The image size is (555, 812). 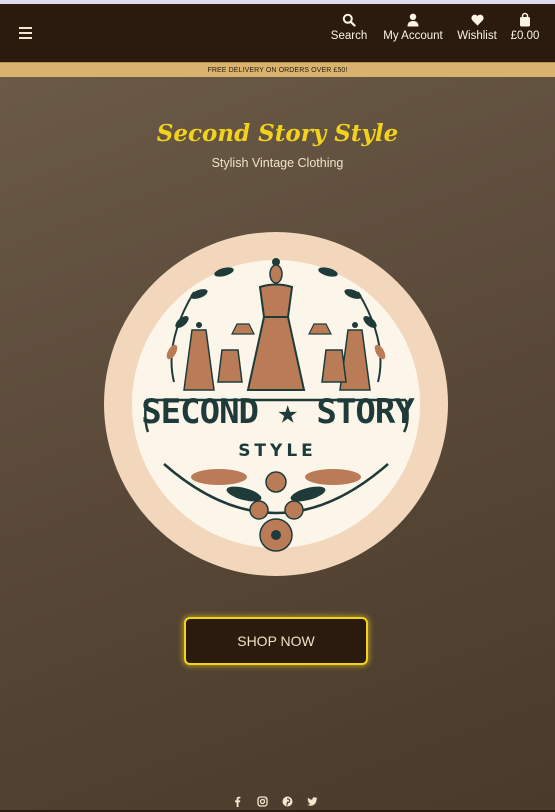 I want to click on nav-wishlist: Wishlist, so click(x=477, y=32).